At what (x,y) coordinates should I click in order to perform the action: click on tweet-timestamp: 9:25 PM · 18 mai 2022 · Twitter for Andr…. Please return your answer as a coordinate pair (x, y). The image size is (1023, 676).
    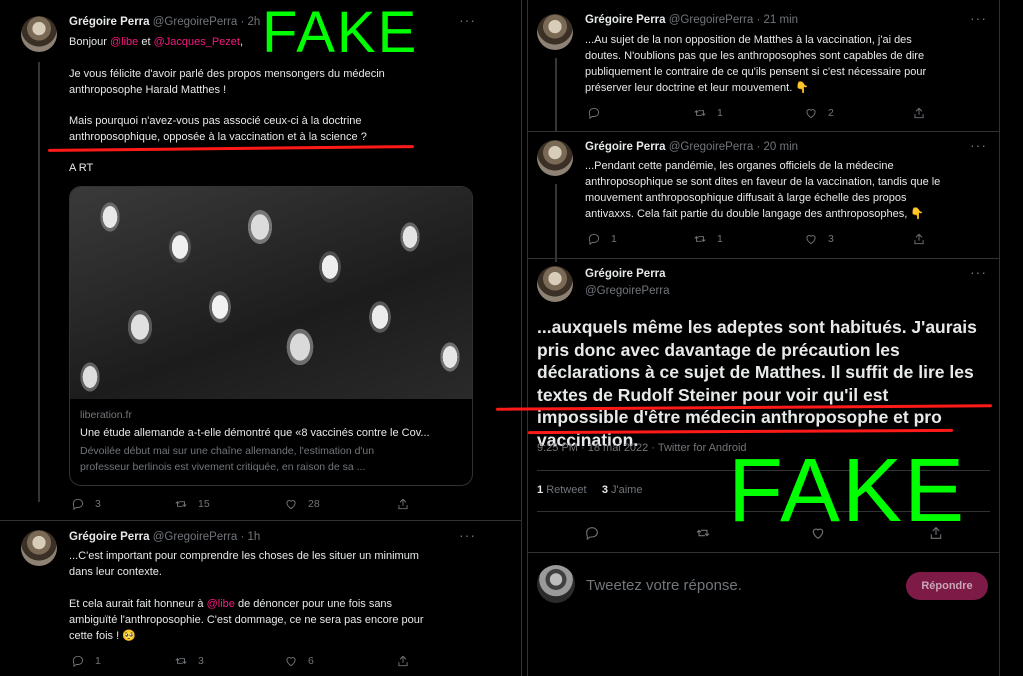
    Looking at the image, I should click on (642, 448).